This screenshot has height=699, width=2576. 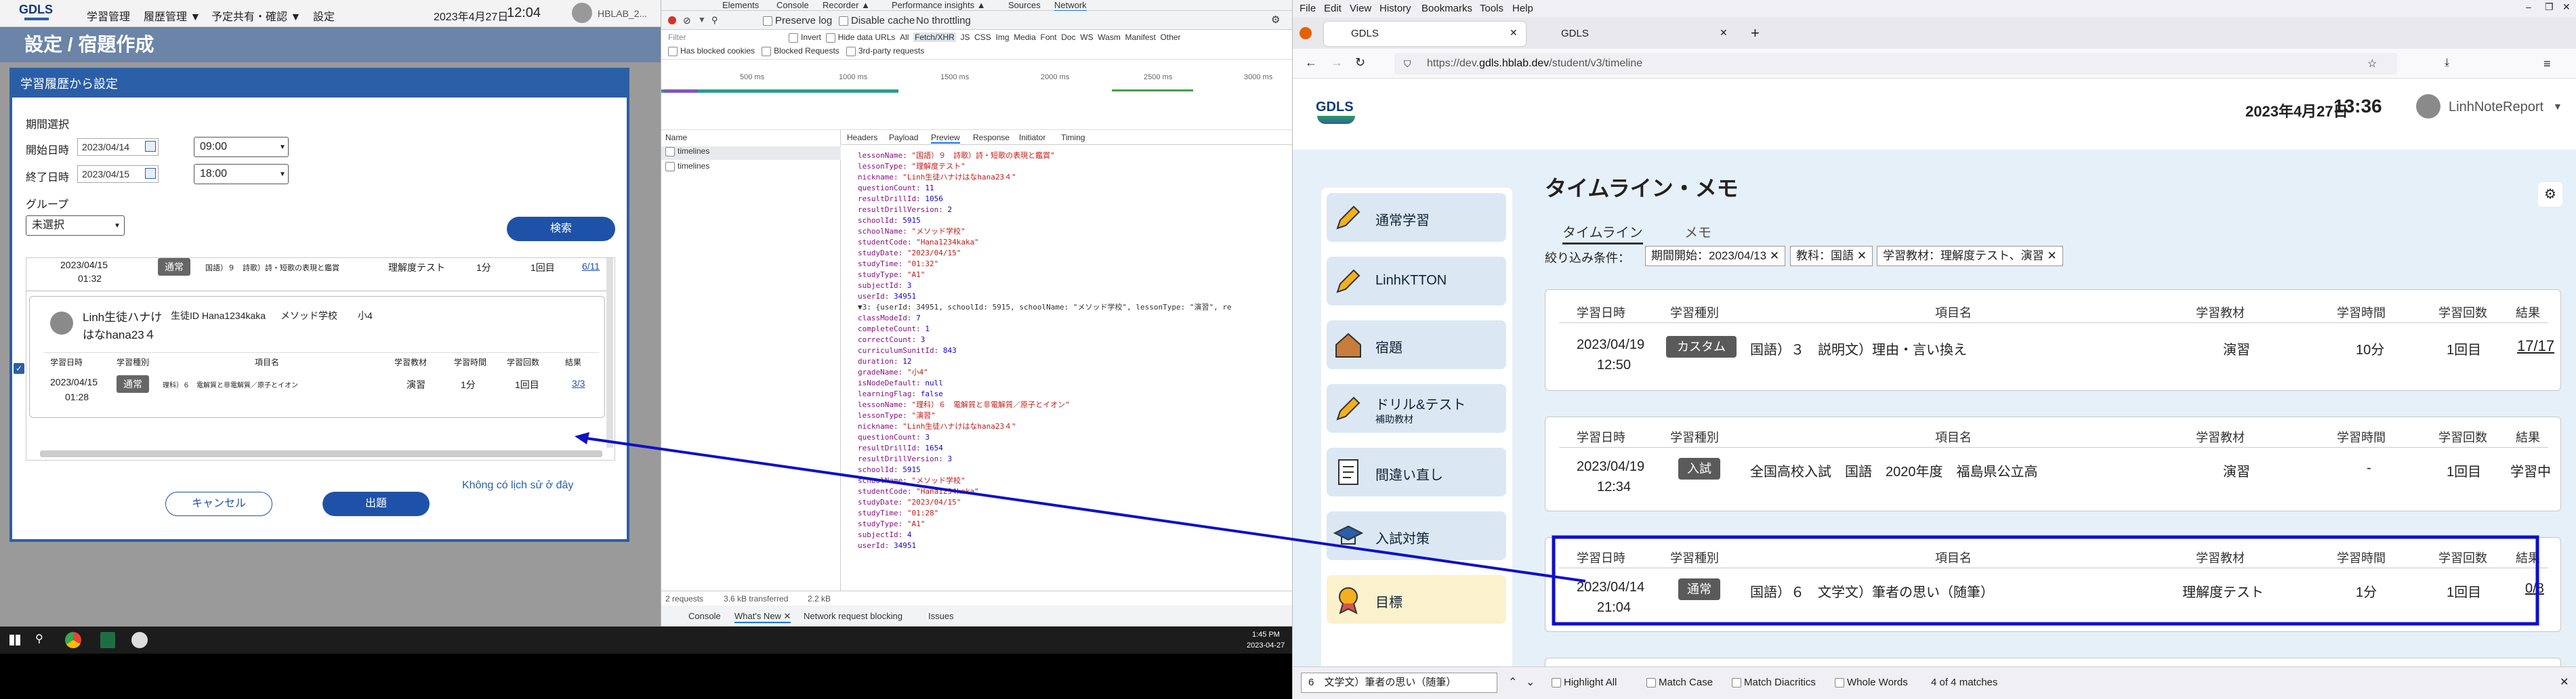 I want to click on sidebar-item-homework: 宿題, so click(x=1416, y=344).